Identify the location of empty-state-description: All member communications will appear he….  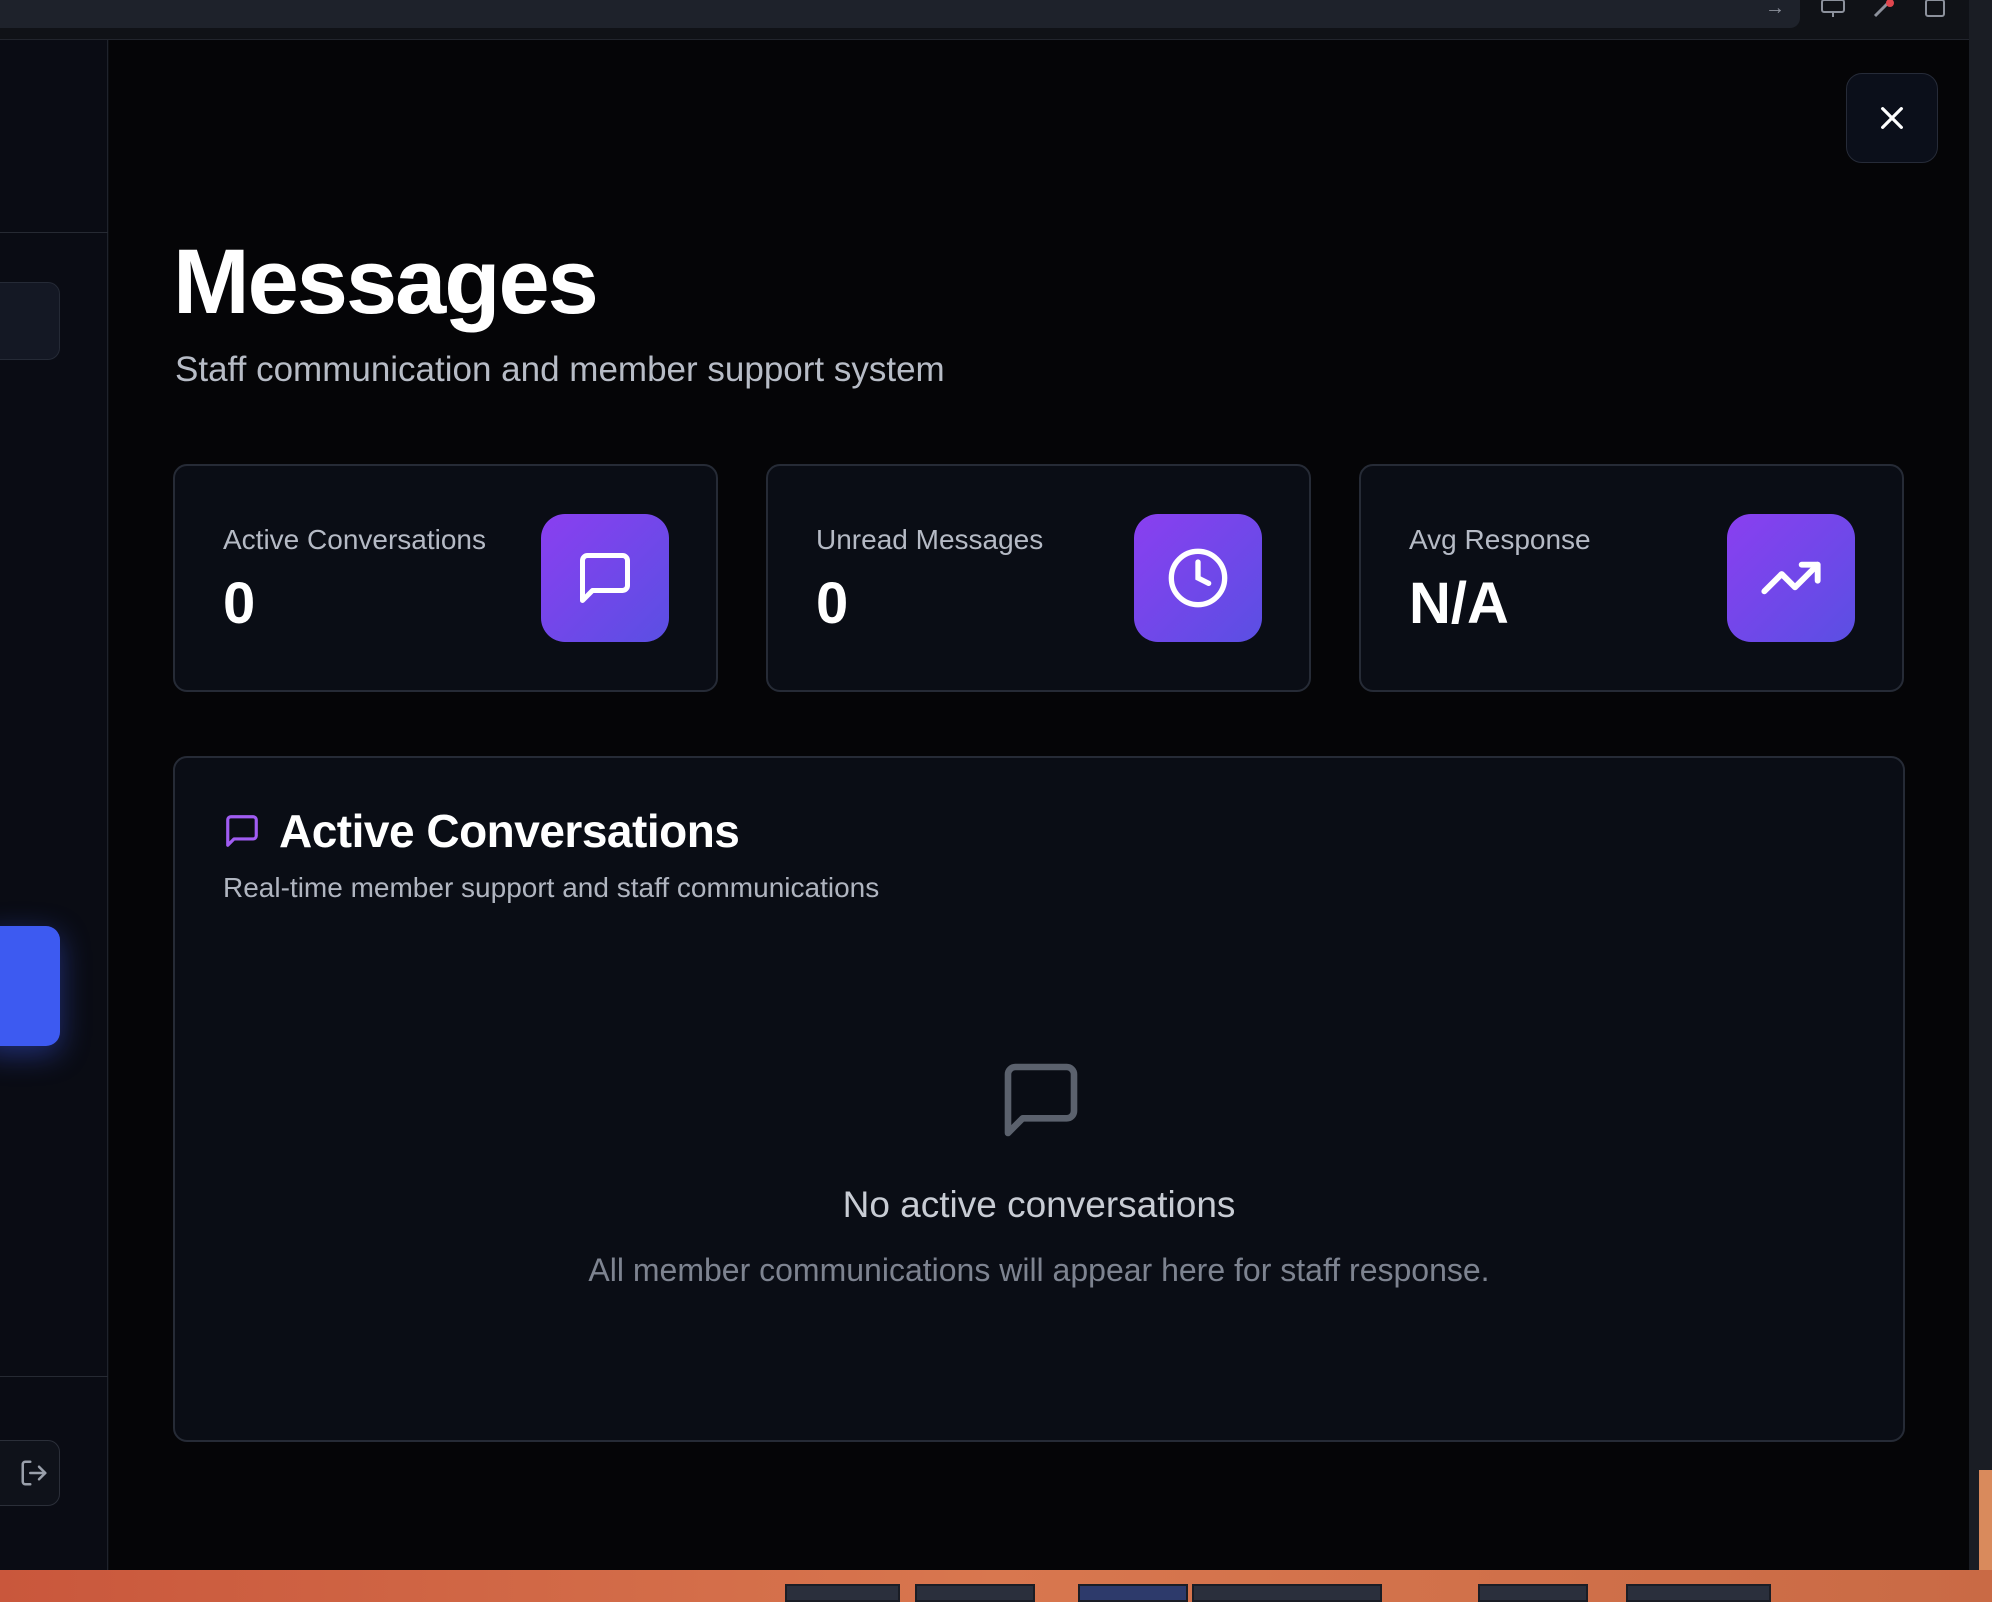
(1039, 1270).